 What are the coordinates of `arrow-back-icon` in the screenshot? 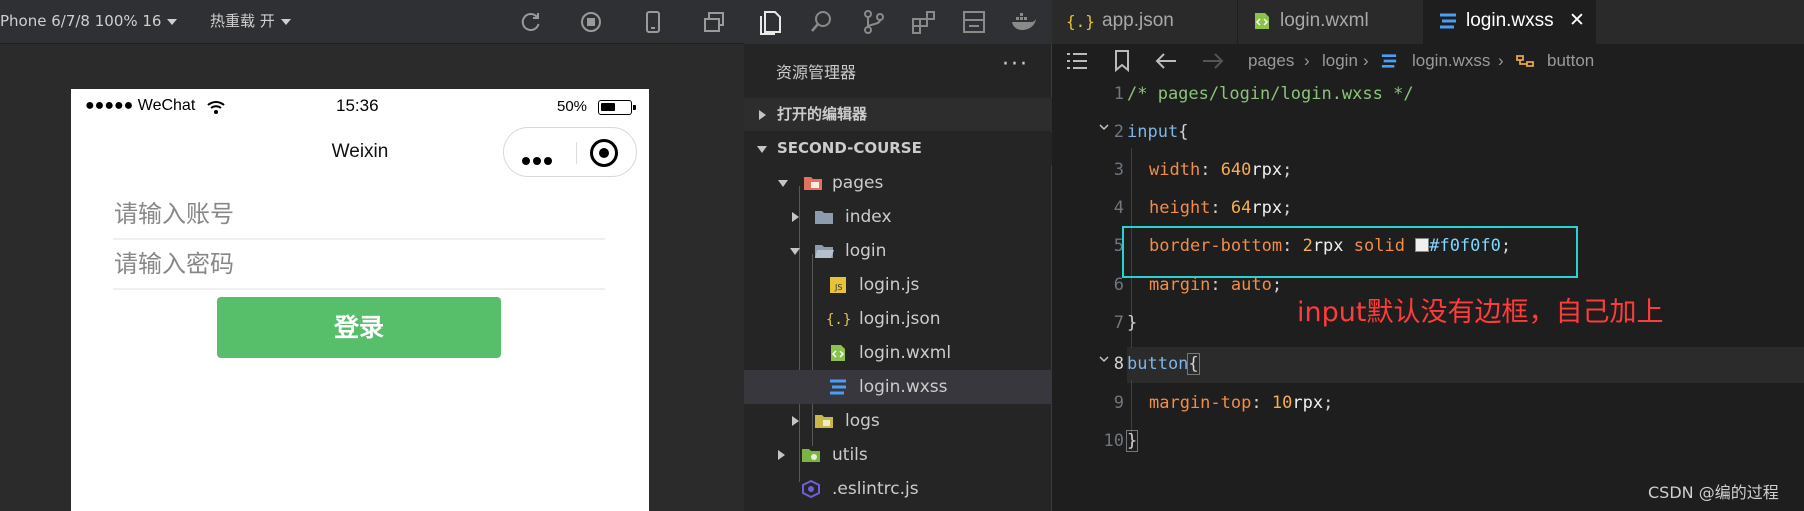 It's located at (1166, 61).